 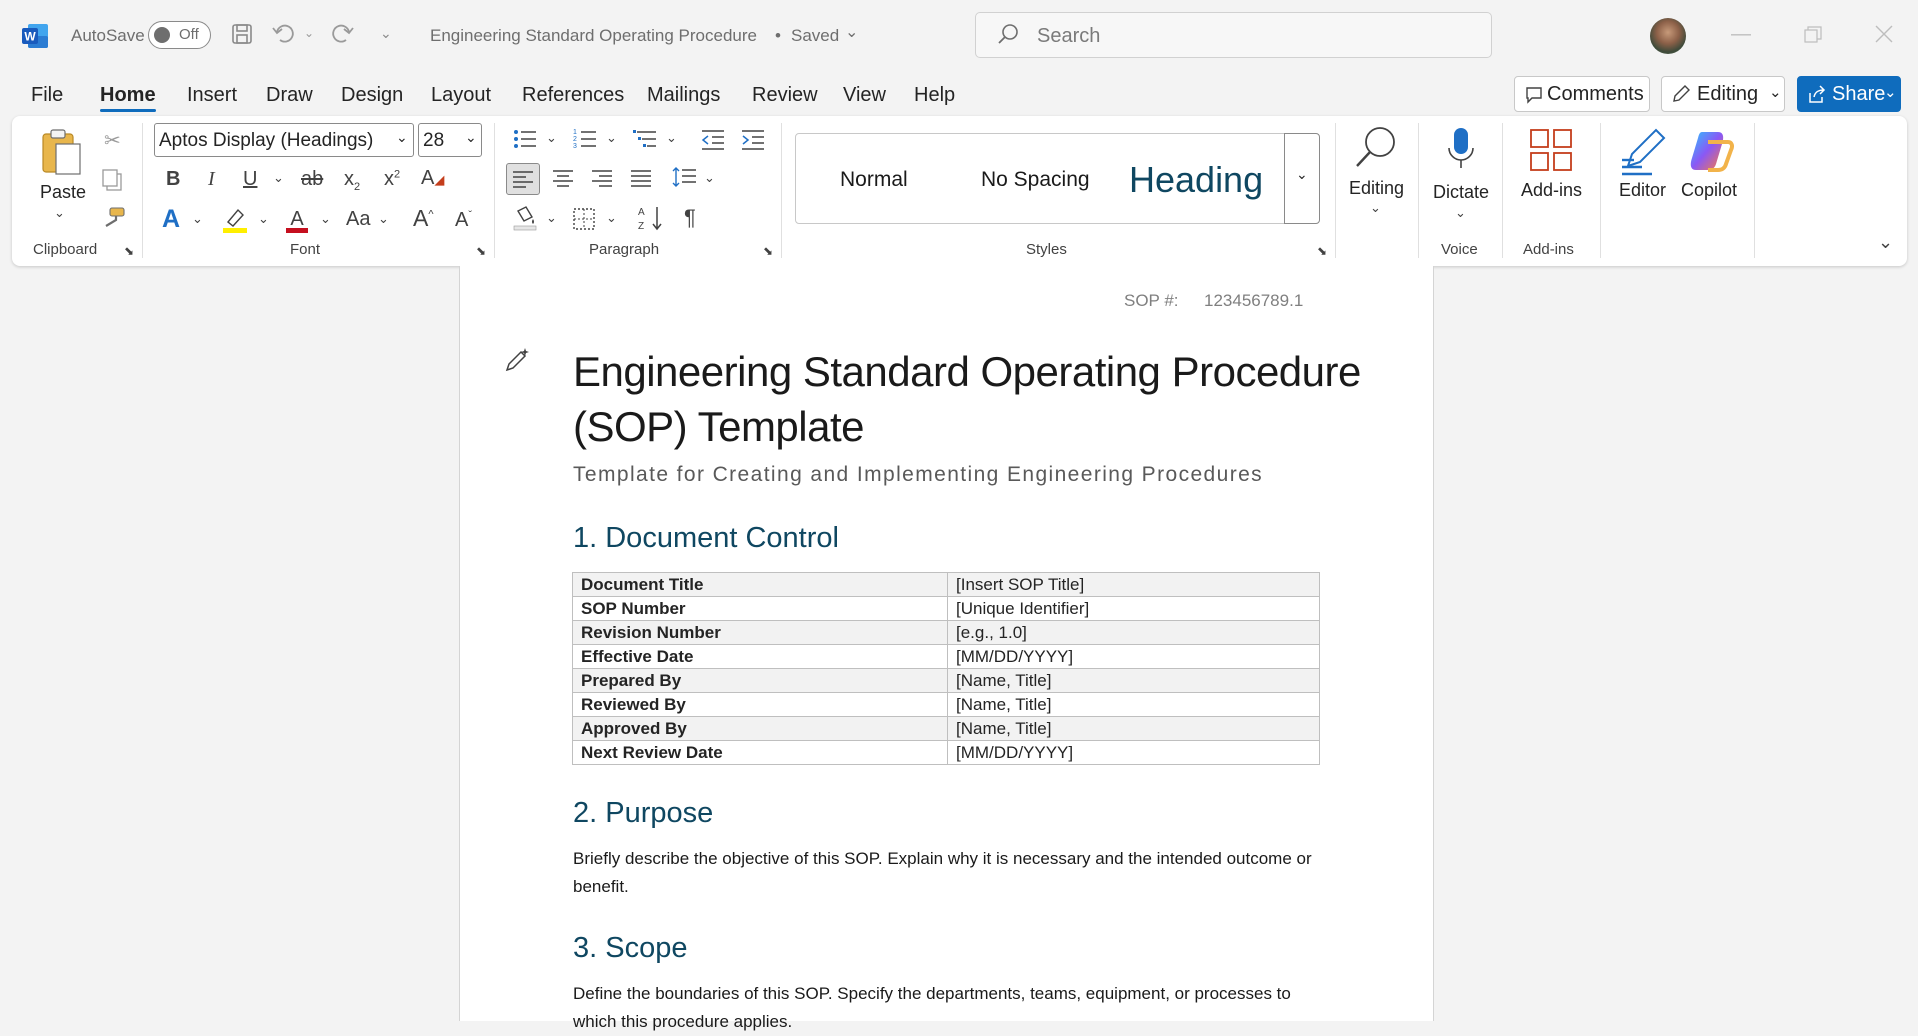 I want to click on microphone-icon, so click(x=1461, y=152).